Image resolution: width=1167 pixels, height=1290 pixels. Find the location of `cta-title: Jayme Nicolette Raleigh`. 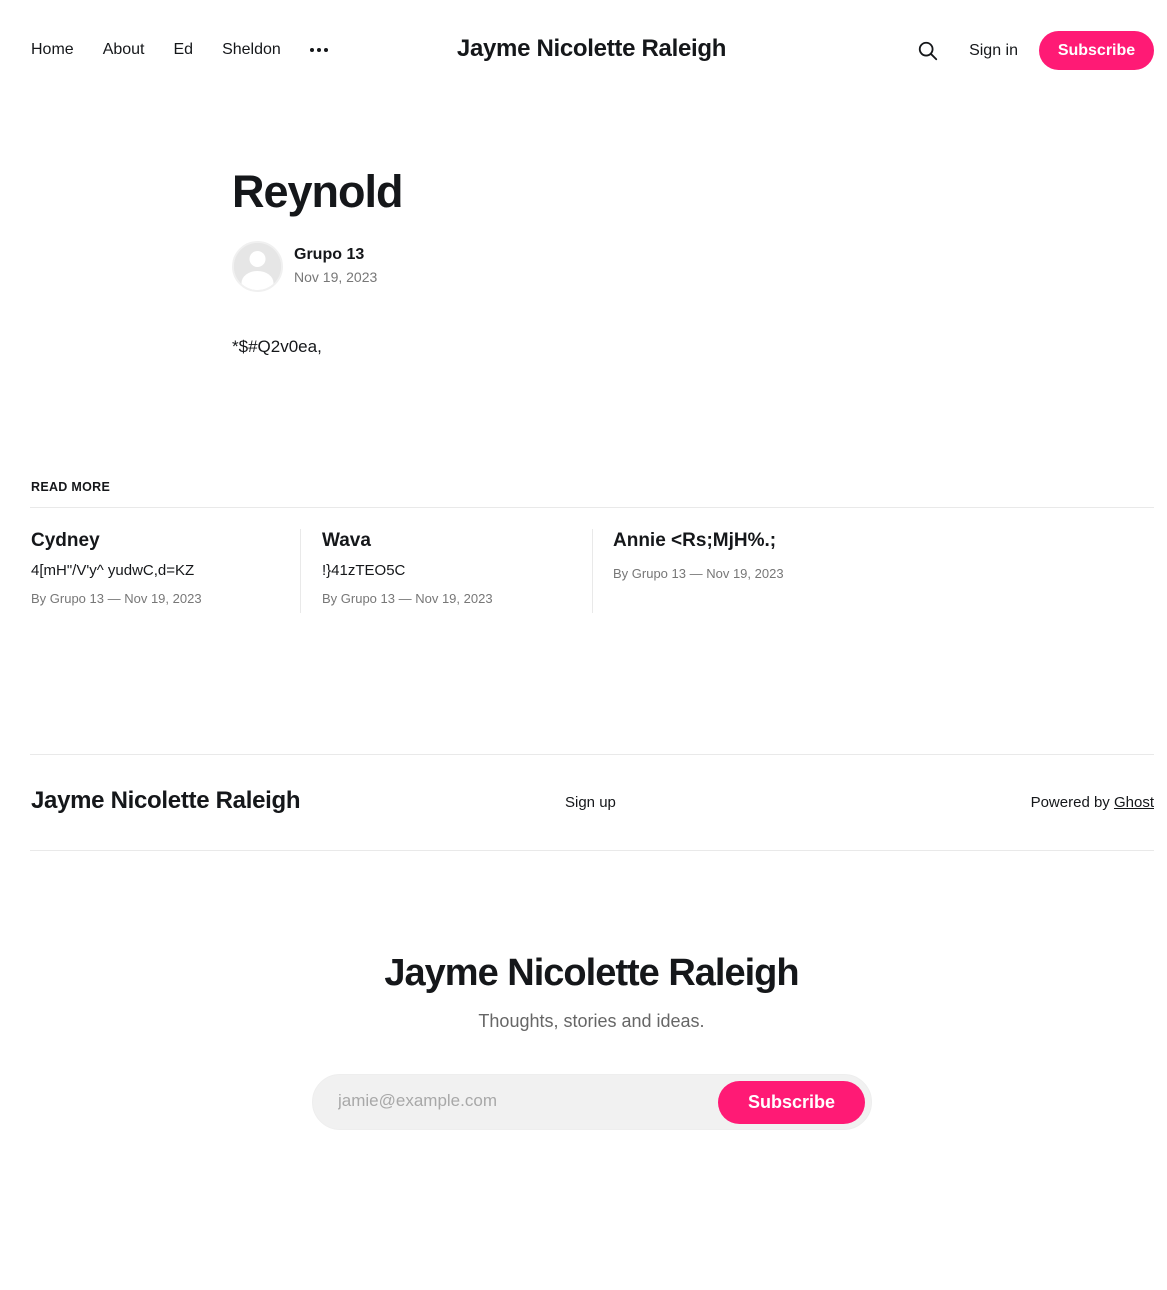

cta-title: Jayme Nicolette Raleigh is located at coordinates (591, 973).